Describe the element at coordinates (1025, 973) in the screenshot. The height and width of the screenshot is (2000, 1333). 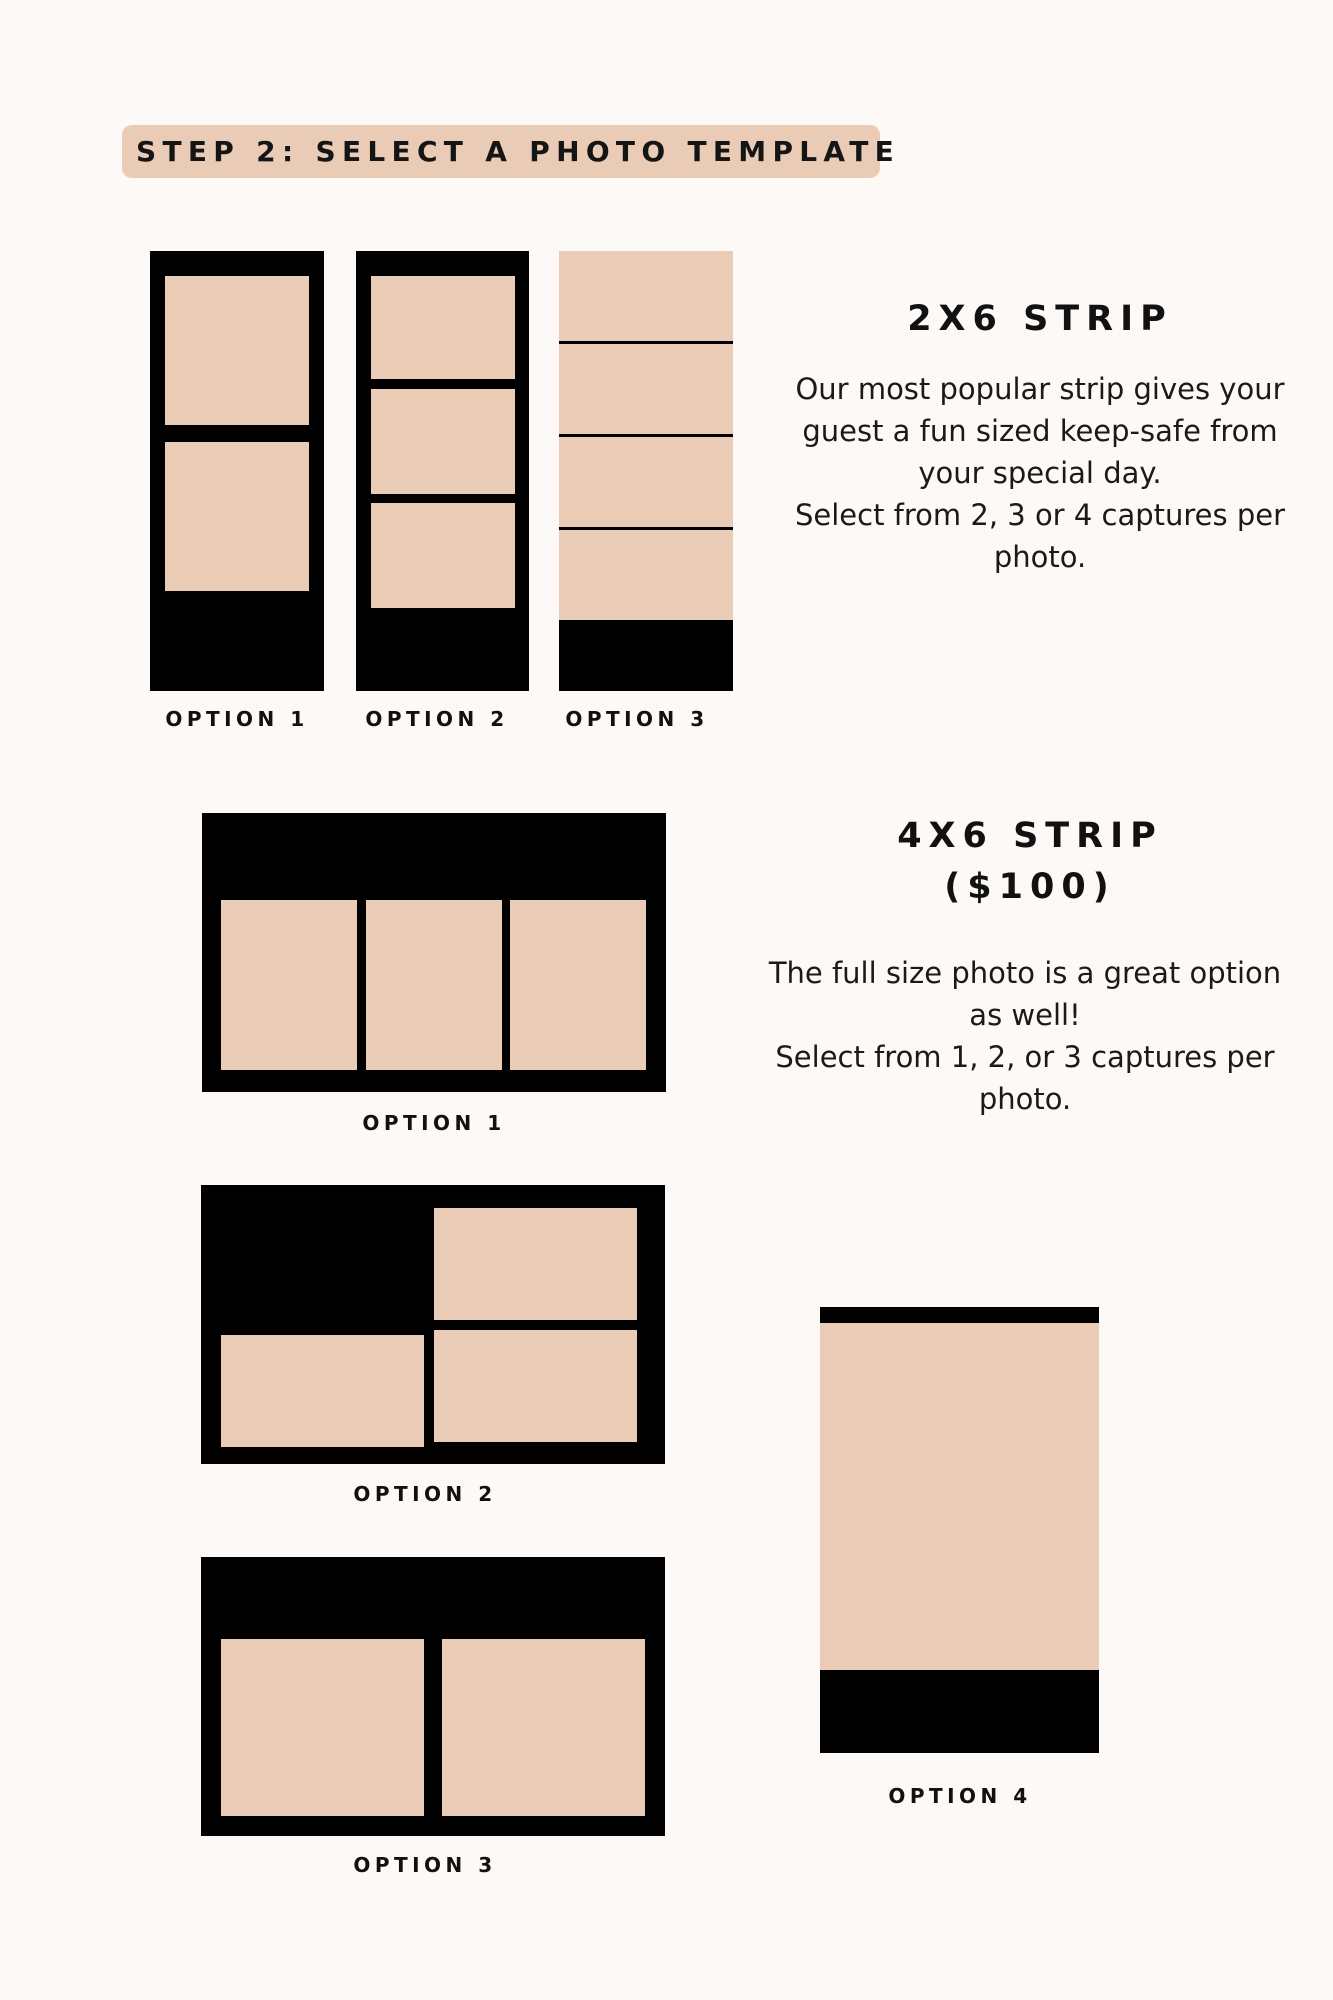
I see `description-line: The full size photo is a great option` at that location.